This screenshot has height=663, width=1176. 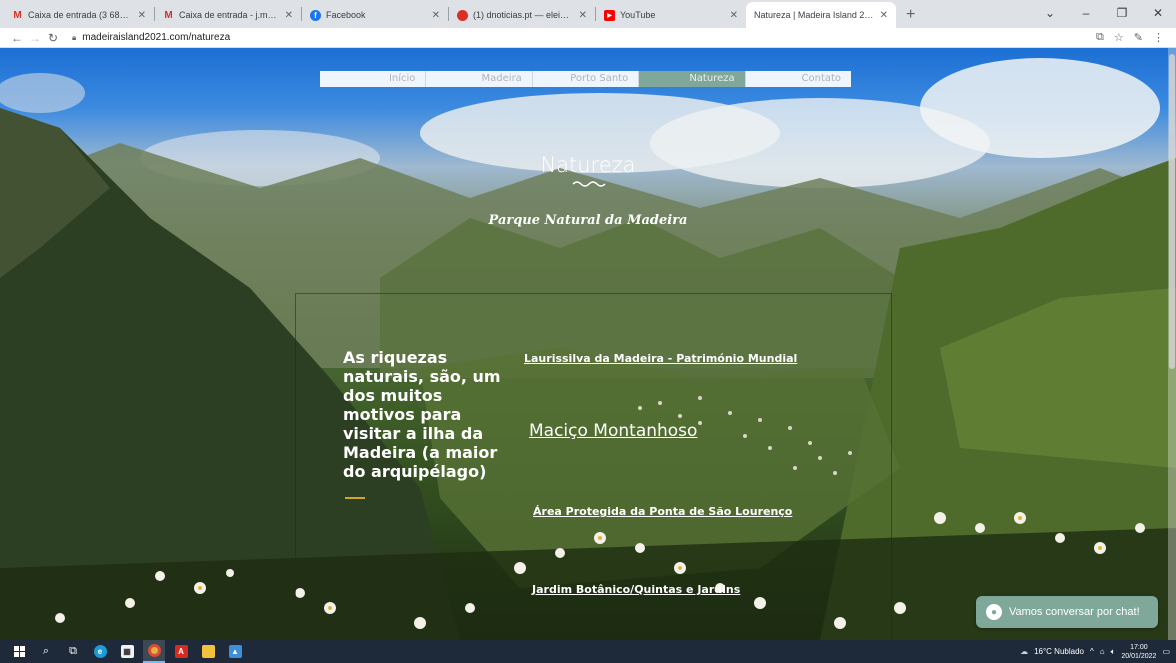 What do you see at coordinates (613, 431) in the screenshot?
I see `link-macico-montanhoso: Maciço Montanhoso` at bounding box center [613, 431].